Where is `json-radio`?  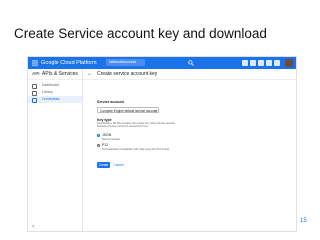
json-radio is located at coordinates (98, 135).